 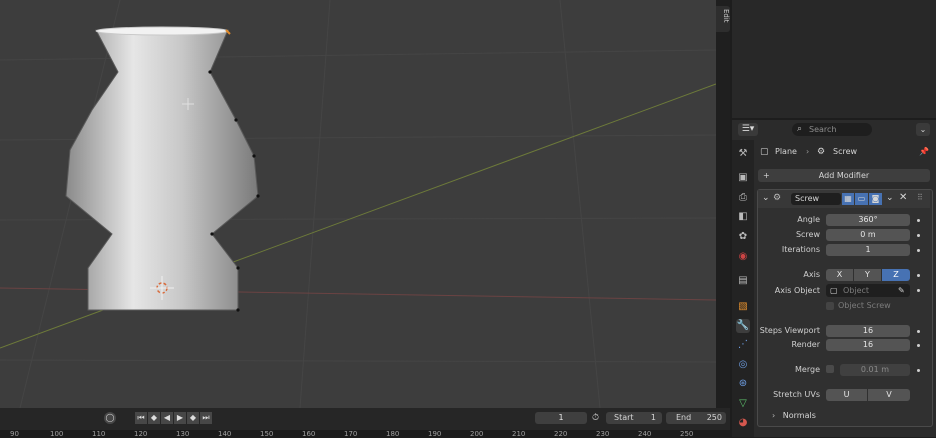 What do you see at coordinates (561, 418) in the screenshot?
I see `current-frame-field: 1` at bounding box center [561, 418].